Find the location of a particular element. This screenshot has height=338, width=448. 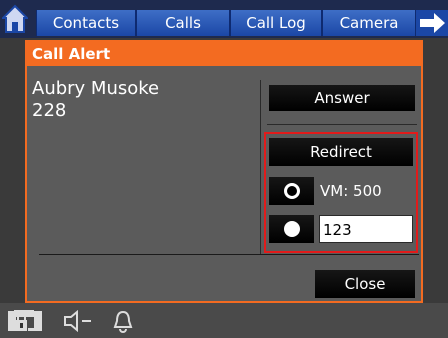

tab-call-log: Call Log is located at coordinates (276, 23).